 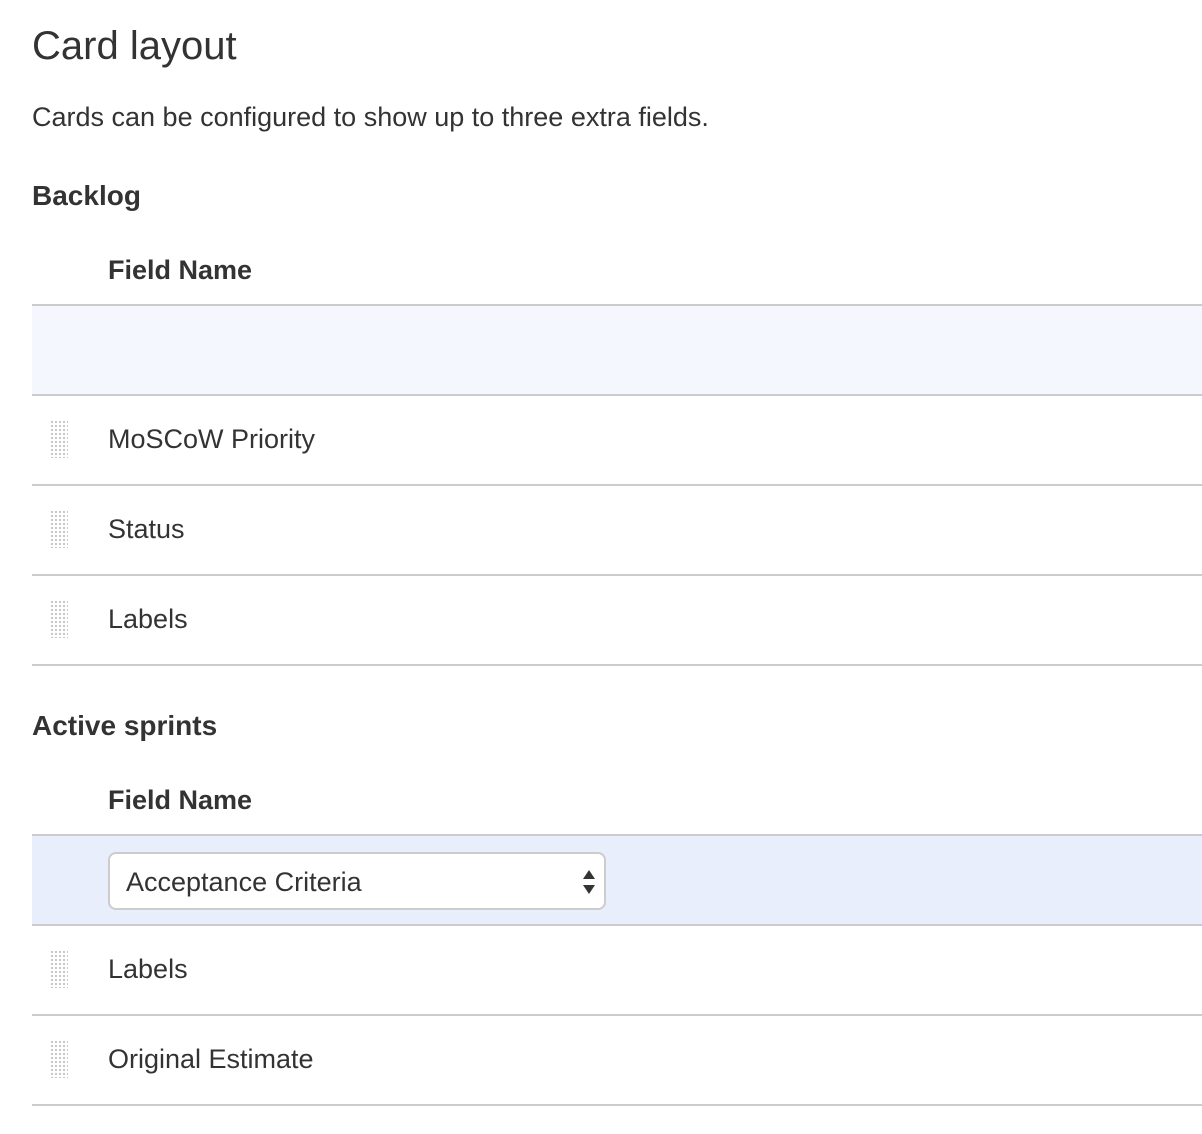 I want to click on backlog-add-field-row, so click(x=617, y=351).